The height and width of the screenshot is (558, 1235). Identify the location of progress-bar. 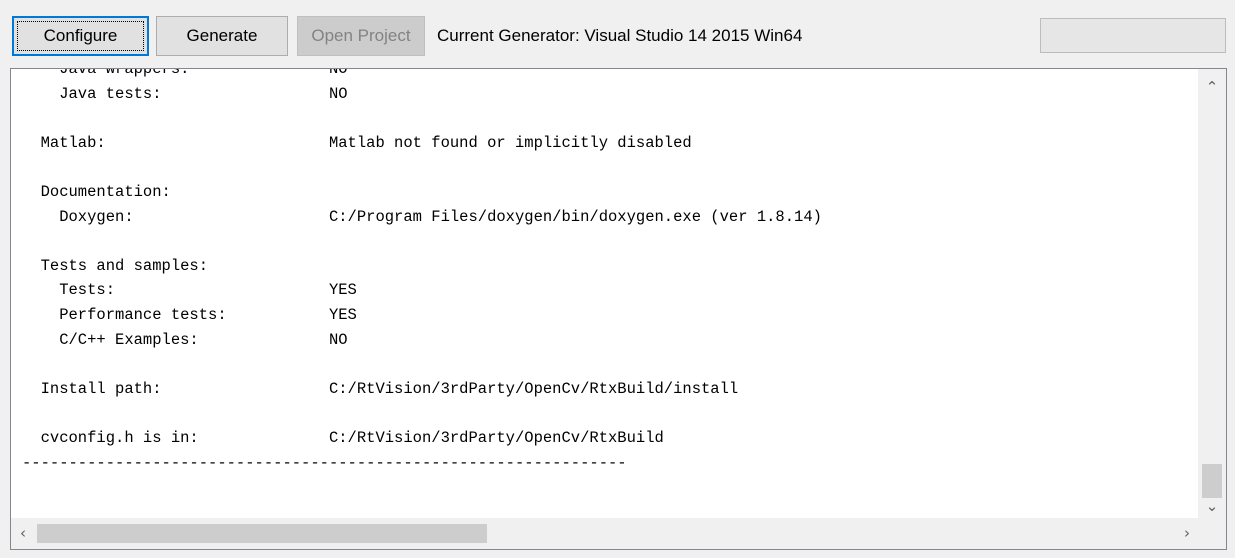
(1133, 35).